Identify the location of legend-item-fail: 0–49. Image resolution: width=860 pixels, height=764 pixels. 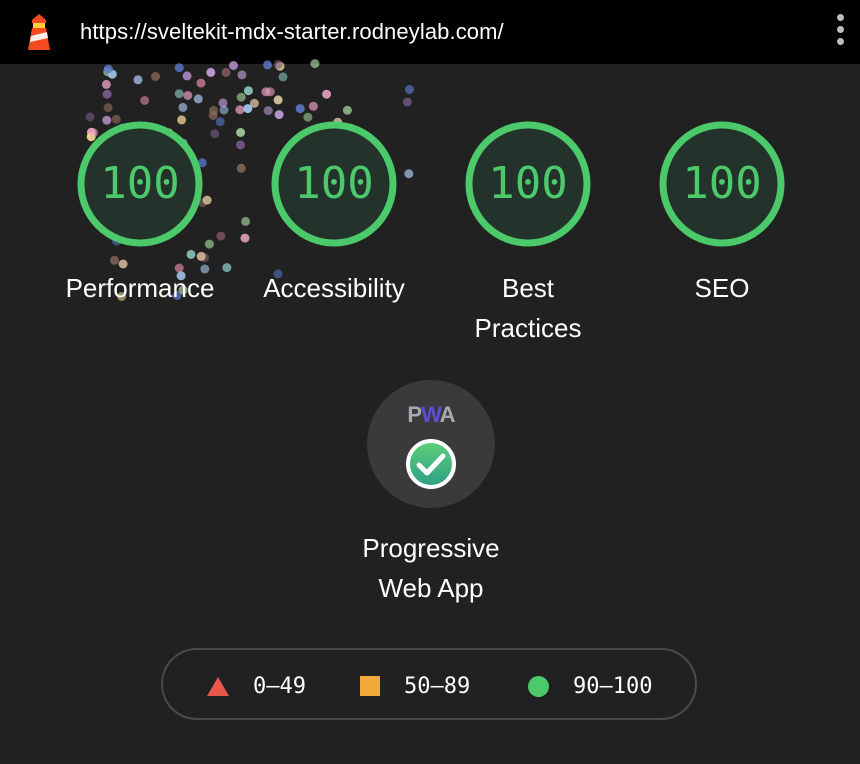
(256, 686).